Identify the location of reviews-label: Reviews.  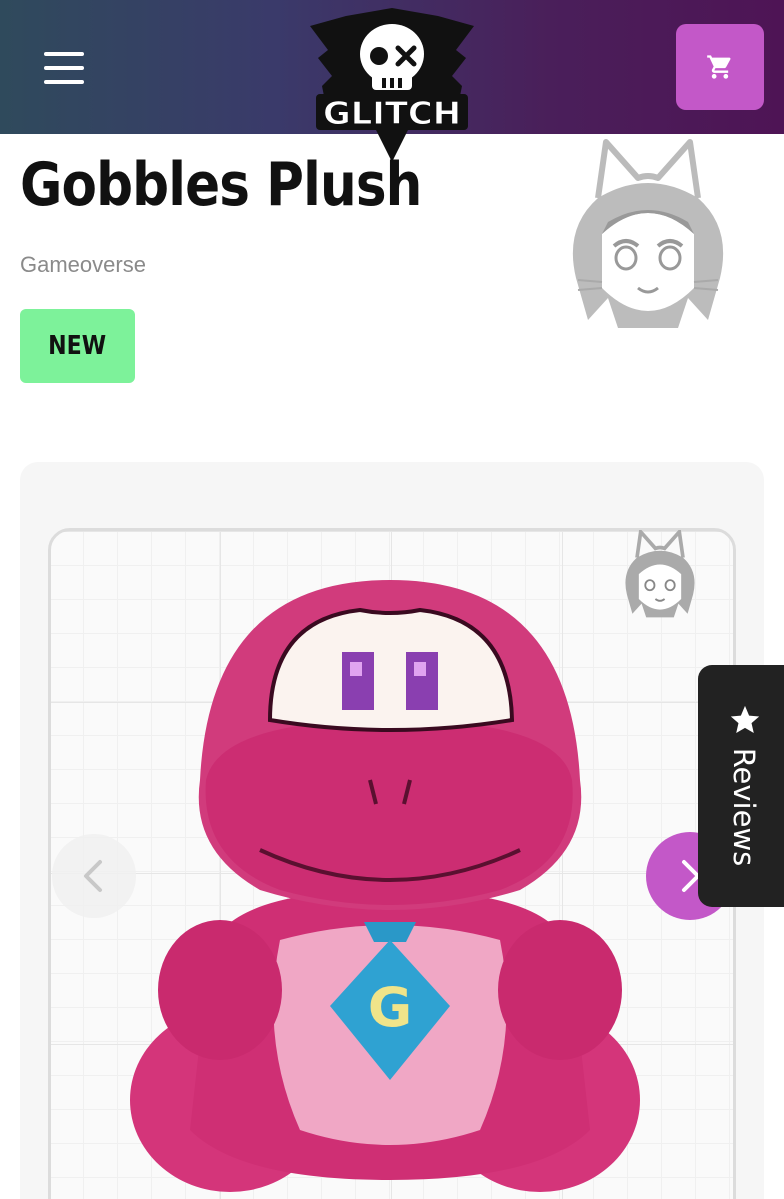
(744, 807).